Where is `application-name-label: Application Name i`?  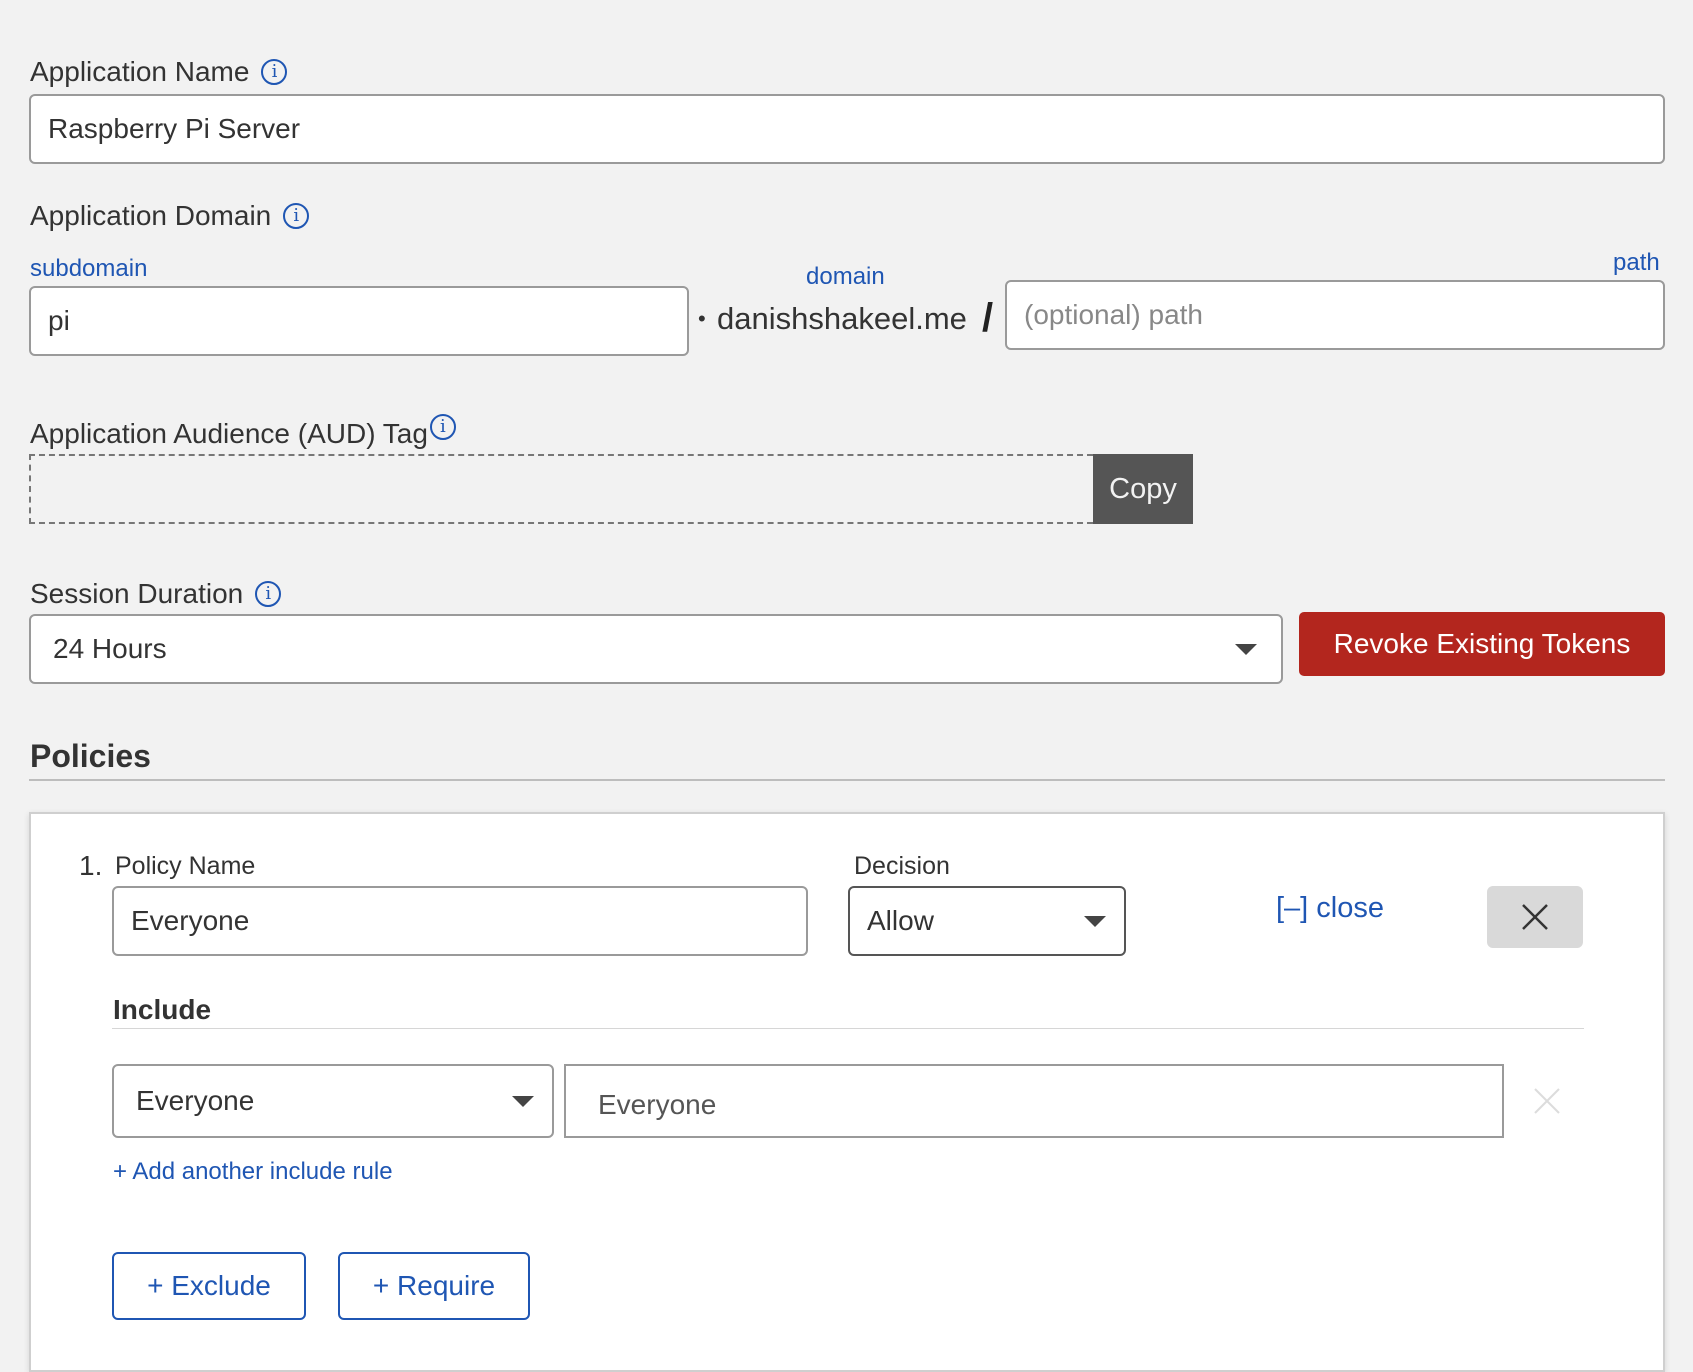
application-name-label: Application Name i is located at coordinates (159, 72).